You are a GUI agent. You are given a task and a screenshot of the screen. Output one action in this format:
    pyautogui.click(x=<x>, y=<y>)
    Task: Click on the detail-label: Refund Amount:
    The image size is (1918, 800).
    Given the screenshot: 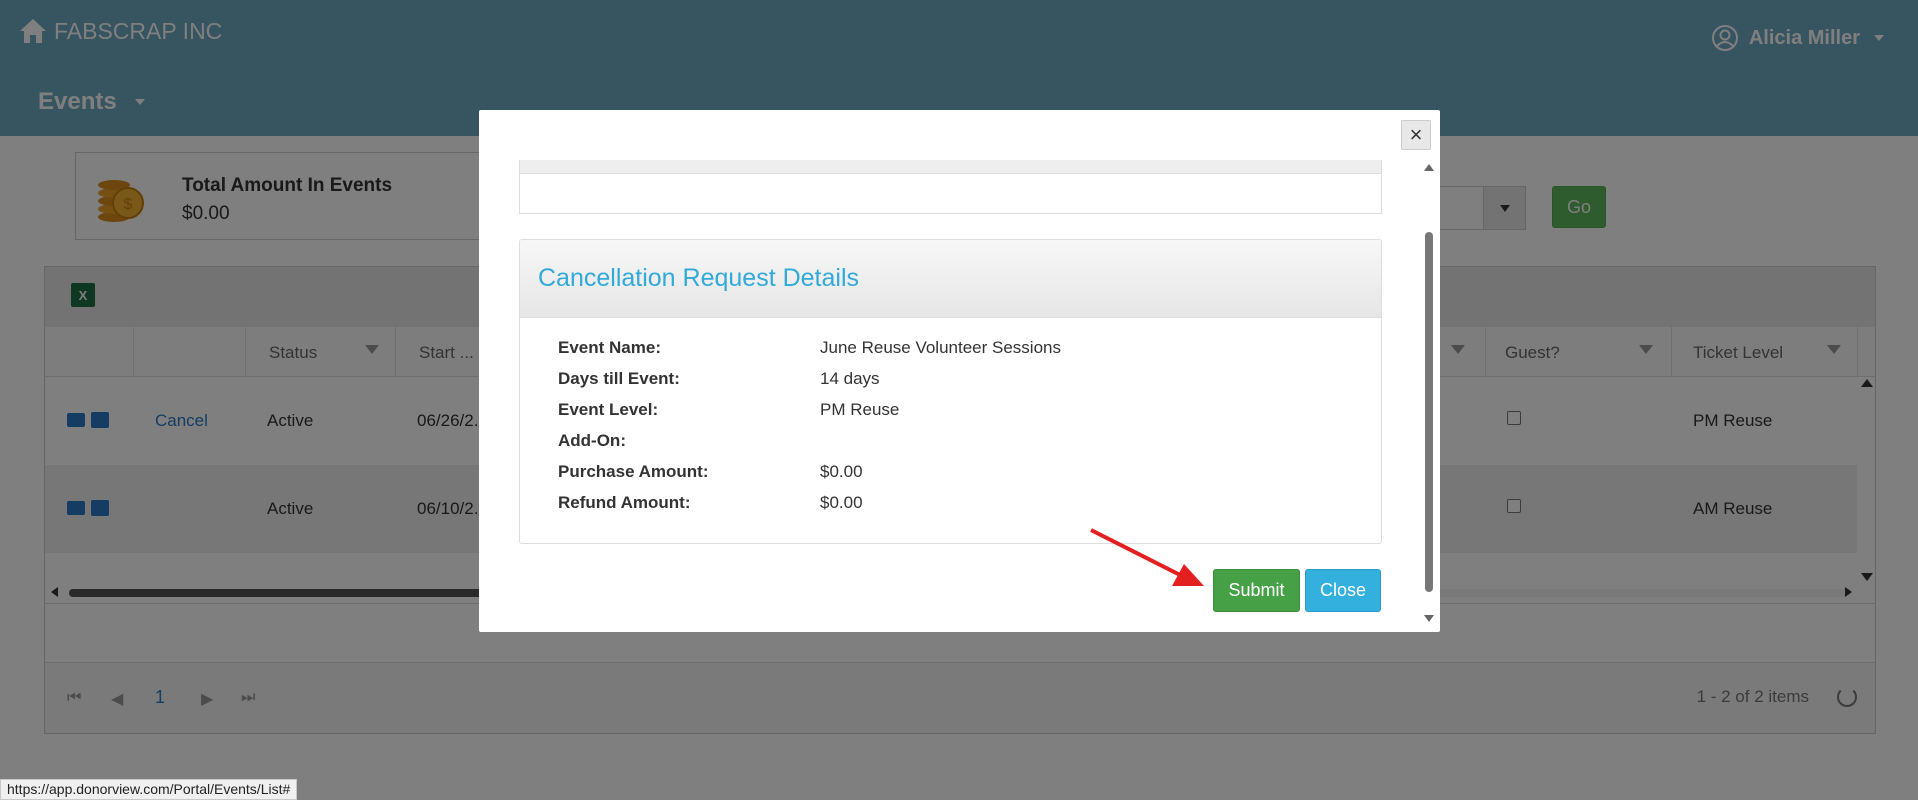 What is the action you would take?
    pyautogui.click(x=624, y=502)
    